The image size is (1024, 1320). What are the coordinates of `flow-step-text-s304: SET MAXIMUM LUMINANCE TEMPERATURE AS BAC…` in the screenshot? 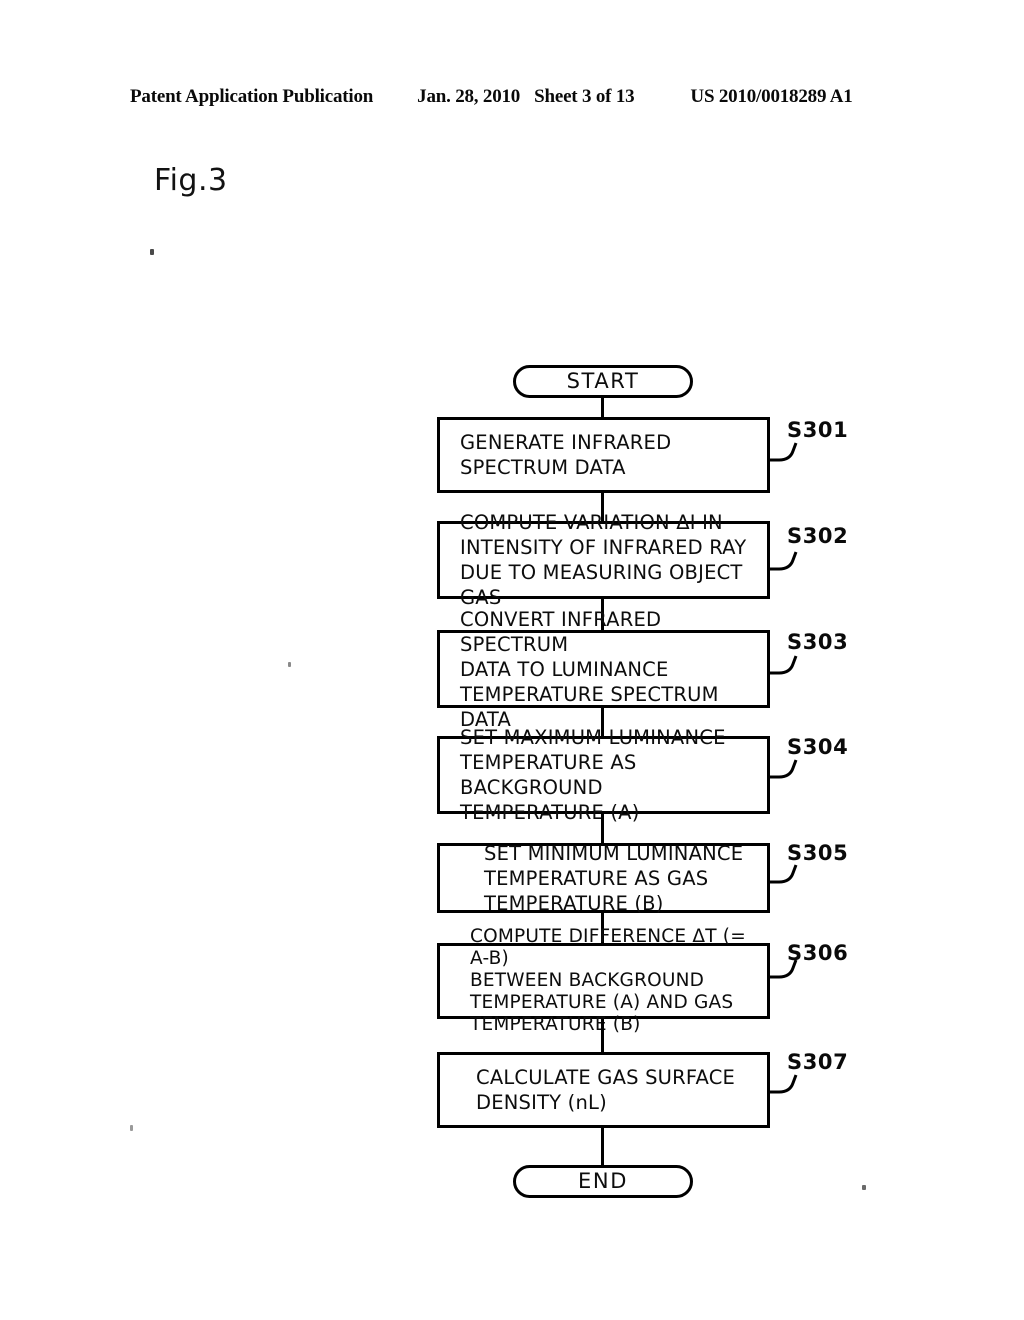 It's located at (593, 775).